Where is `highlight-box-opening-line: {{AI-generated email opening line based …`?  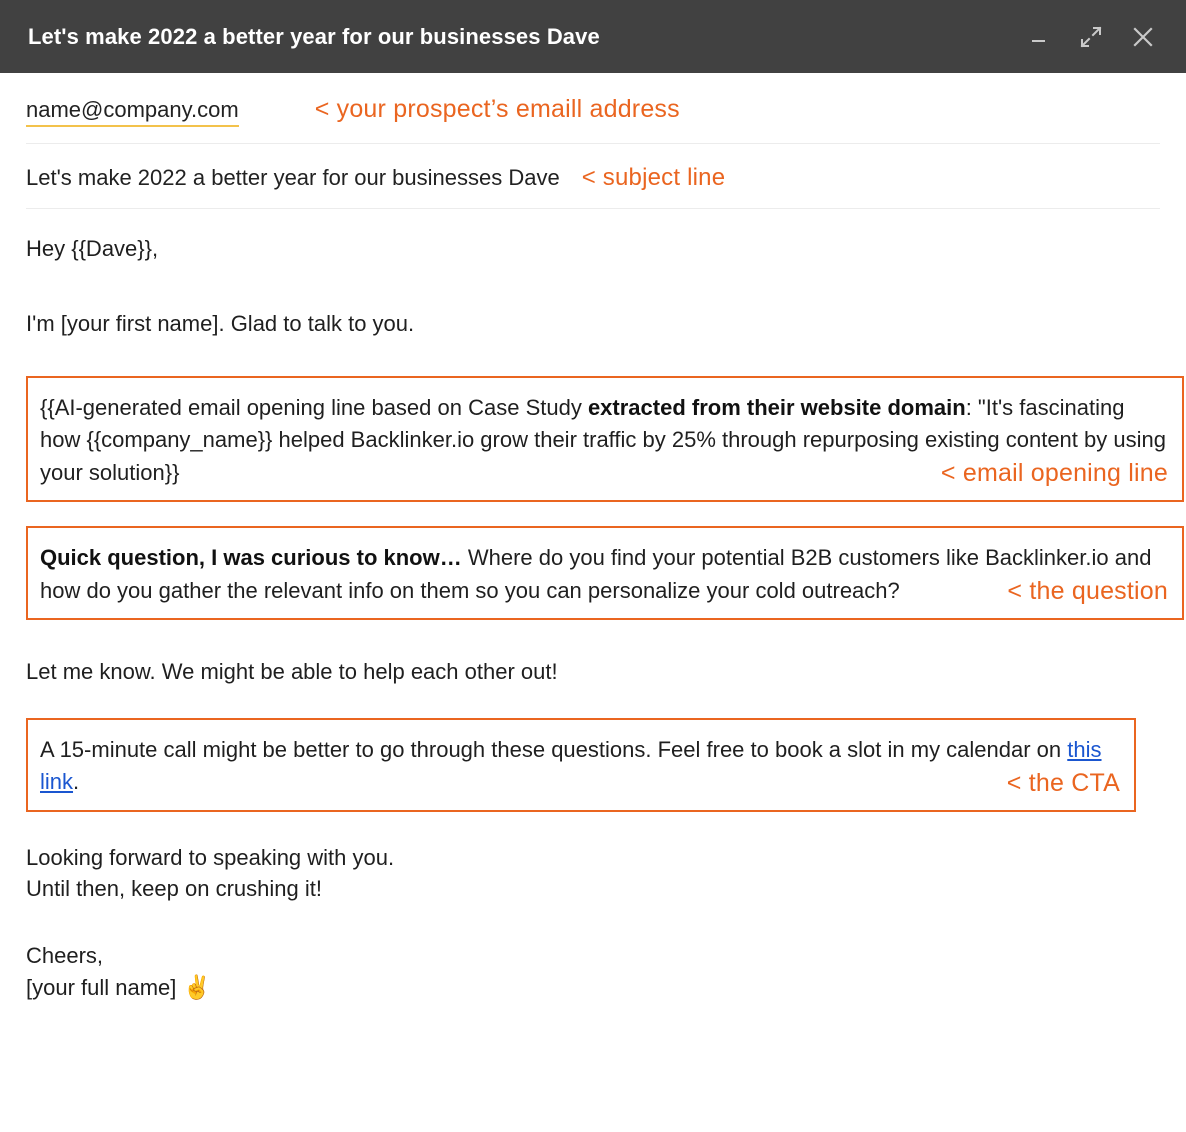 highlight-box-opening-line: {{AI-generated email opening line based … is located at coordinates (605, 439).